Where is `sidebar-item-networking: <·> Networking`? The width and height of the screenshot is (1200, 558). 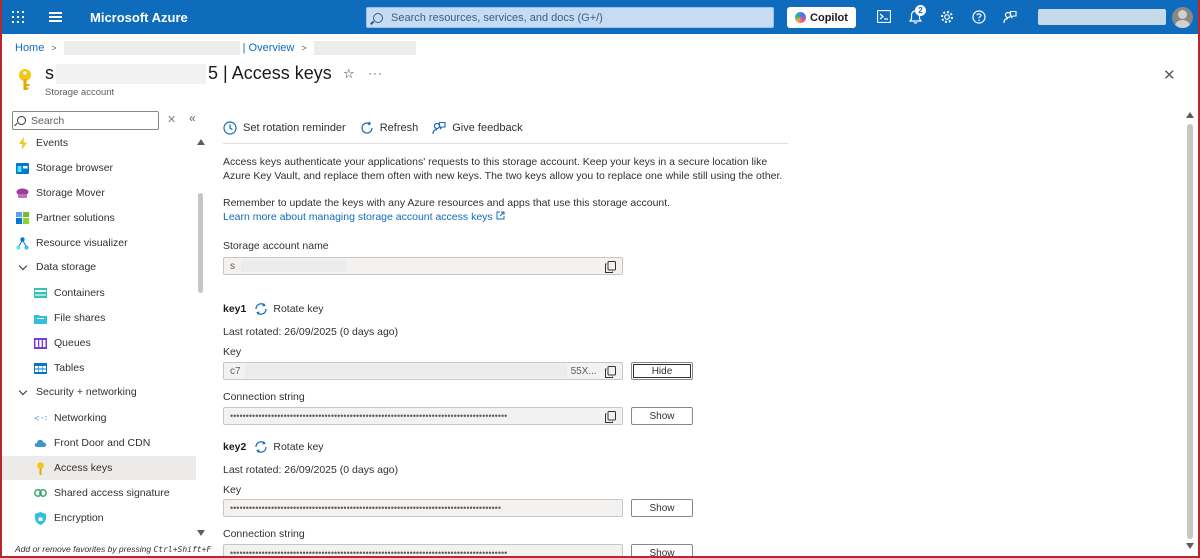 sidebar-item-networking: <·> Networking is located at coordinates (98, 418).